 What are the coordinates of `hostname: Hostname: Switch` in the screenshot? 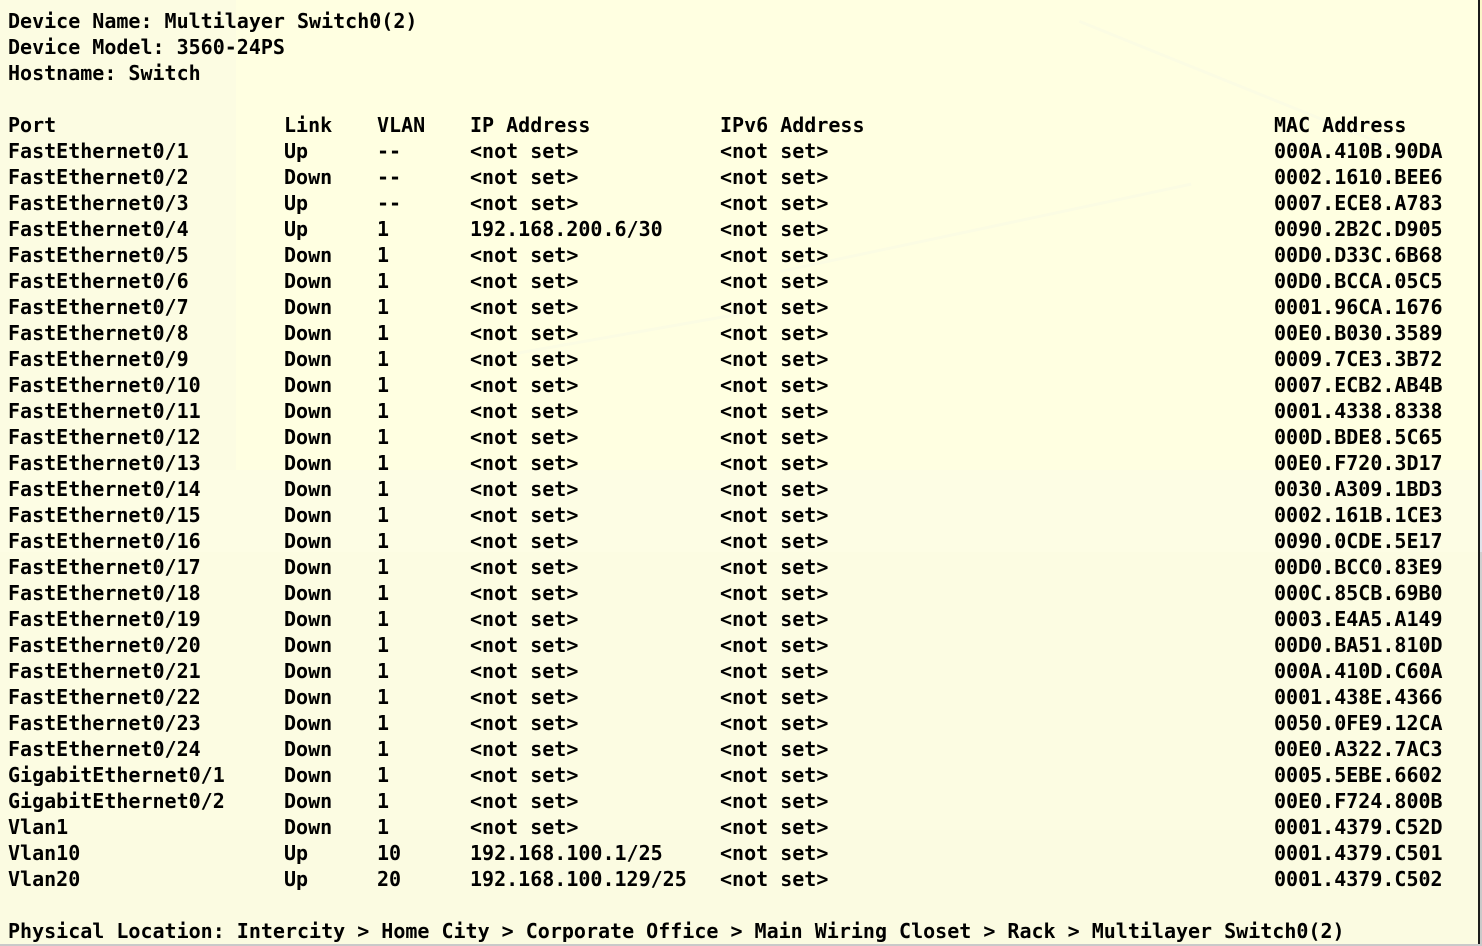 It's located at (104, 73).